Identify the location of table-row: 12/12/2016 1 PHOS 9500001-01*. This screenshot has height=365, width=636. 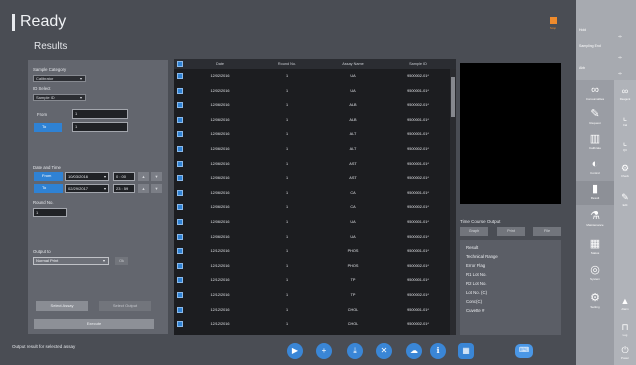
(312, 251).